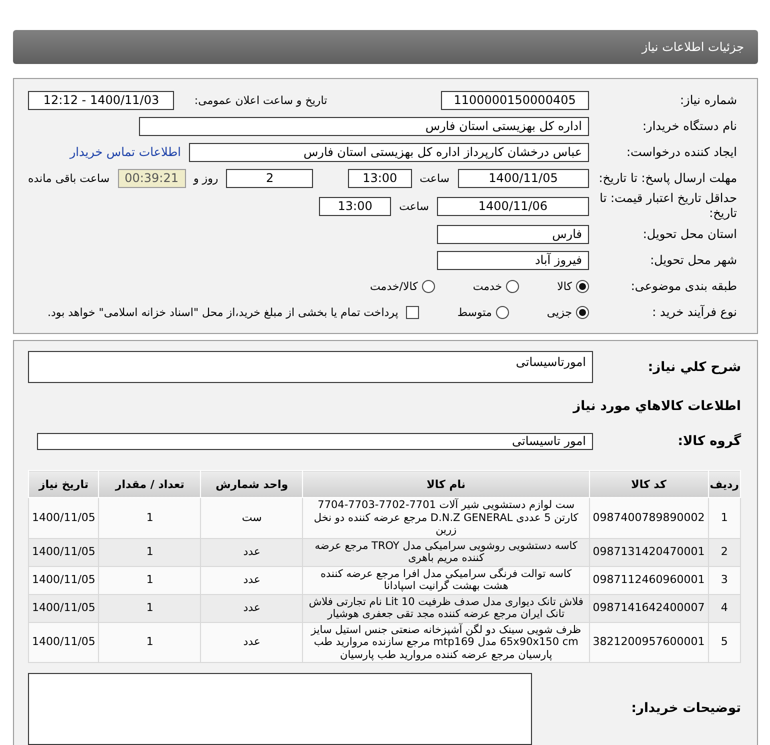 This screenshot has width=770, height=745. I want to click on column-header: ردیف, so click(724, 484).